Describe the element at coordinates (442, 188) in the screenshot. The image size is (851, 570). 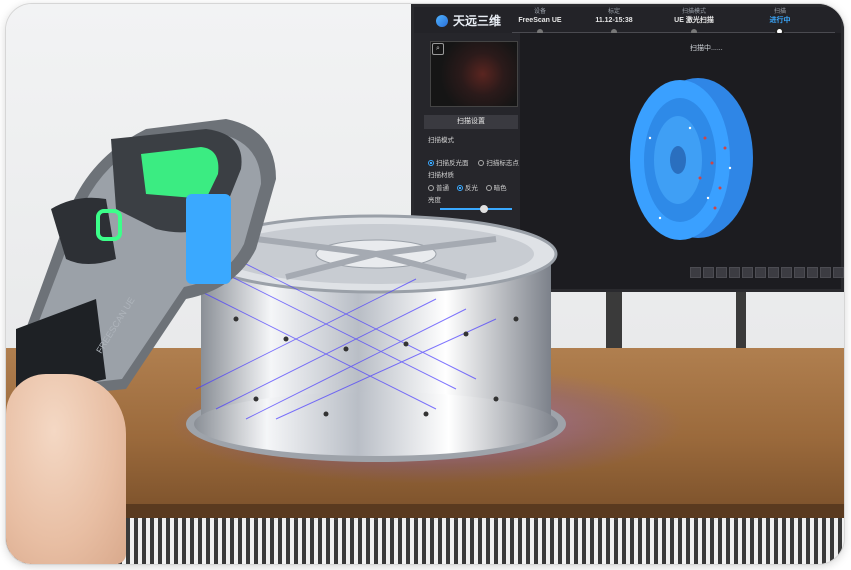
I see `object-option-label: 普通` at that location.